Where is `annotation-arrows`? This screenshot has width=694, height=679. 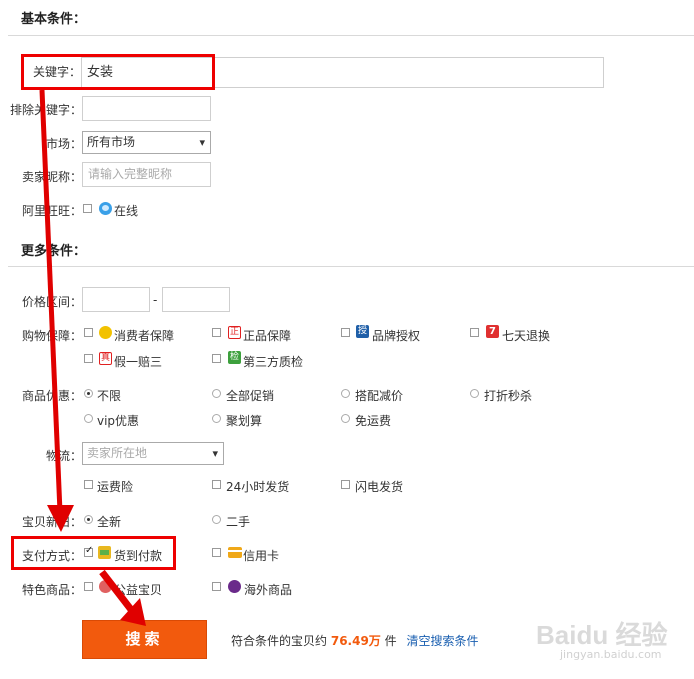 annotation-arrows is located at coordinates (92, 357).